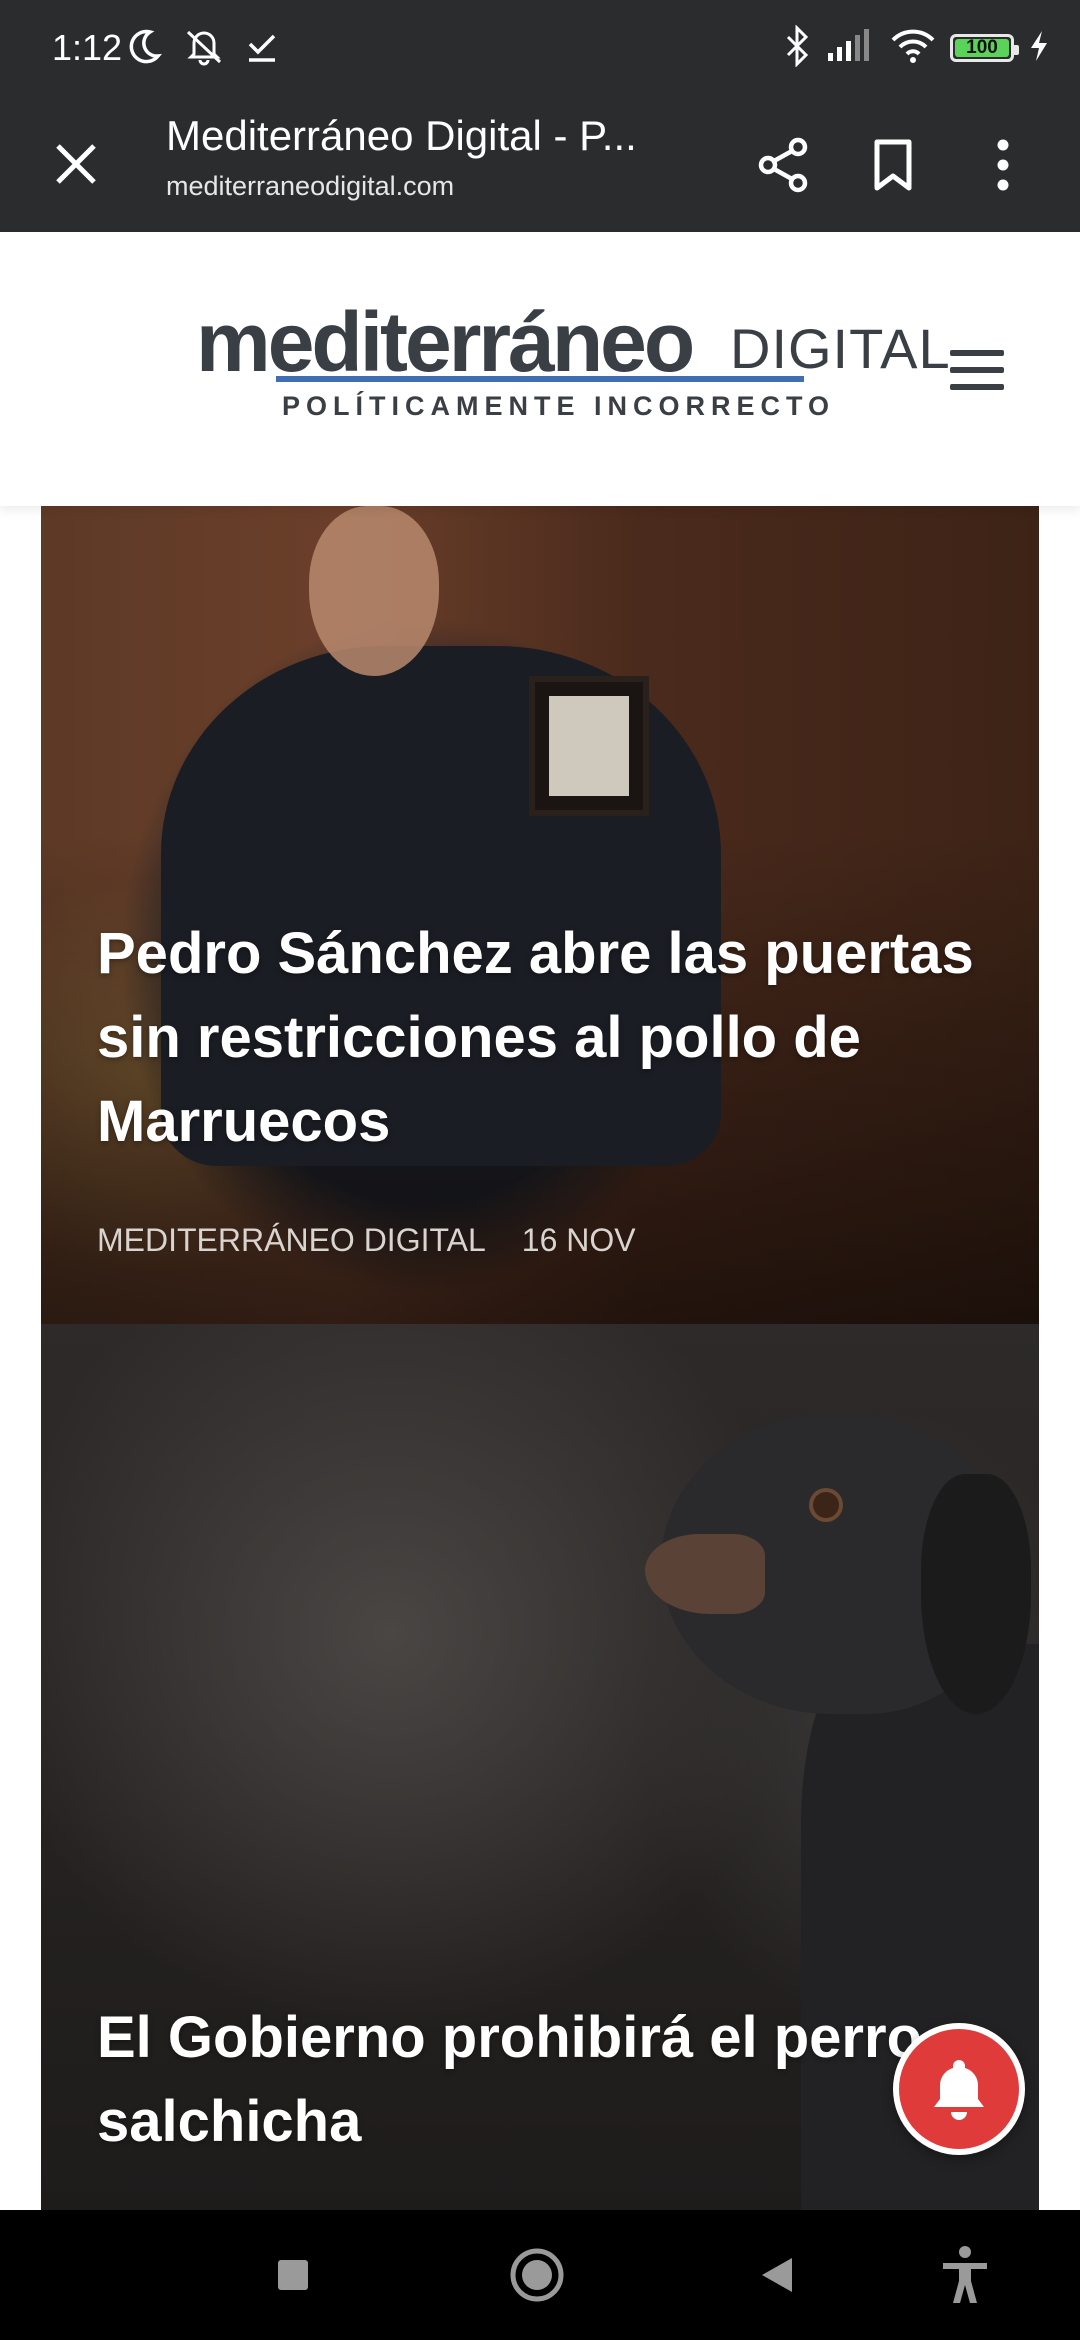  Describe the element at coordinates (291, 1240) in the screenshot. I see `article-source: MEDITERRÁNEO DIGITAL` at that location.